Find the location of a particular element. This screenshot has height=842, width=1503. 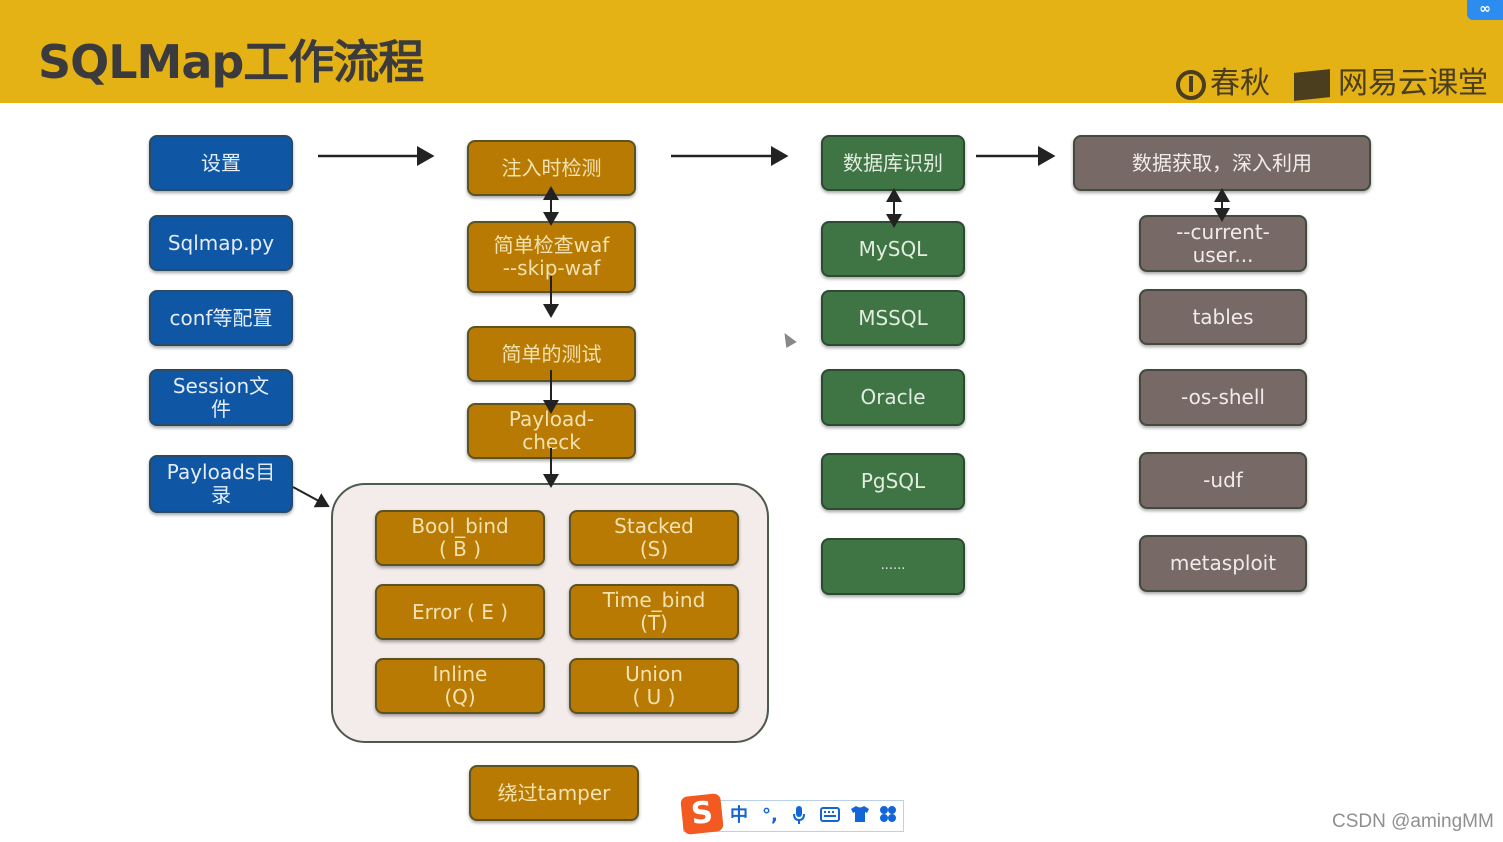

box-label: Payload- check is located at coordinates (551, 430).